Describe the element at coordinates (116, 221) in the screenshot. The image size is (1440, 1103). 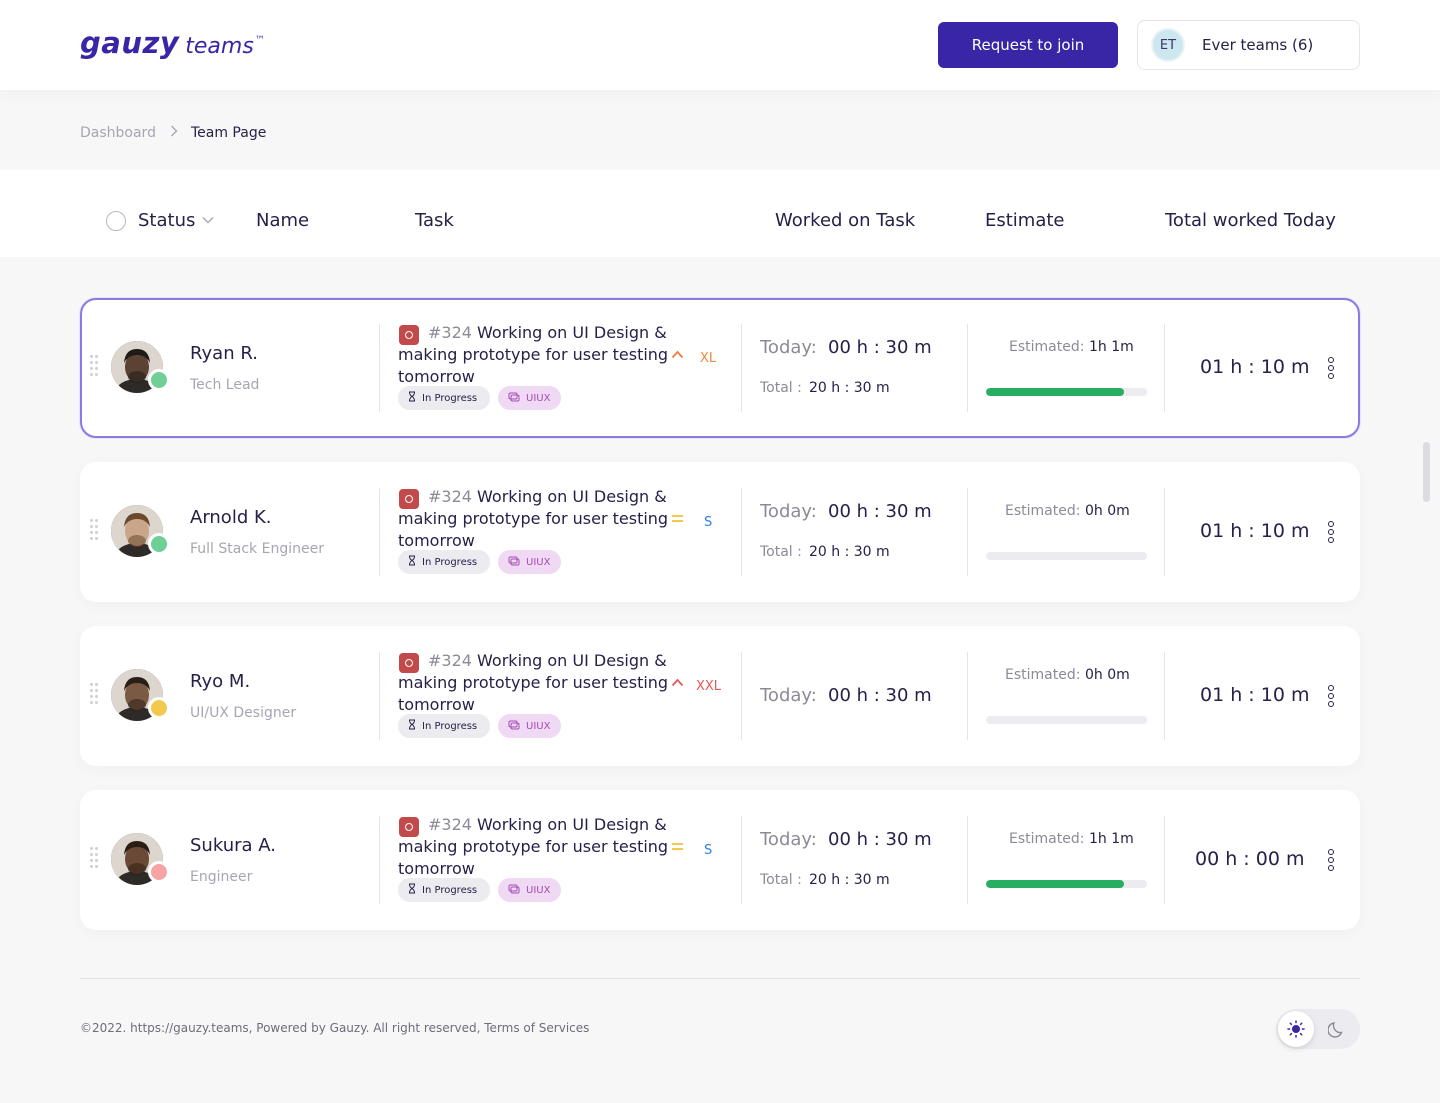
I see `select-all-radio` at that location.